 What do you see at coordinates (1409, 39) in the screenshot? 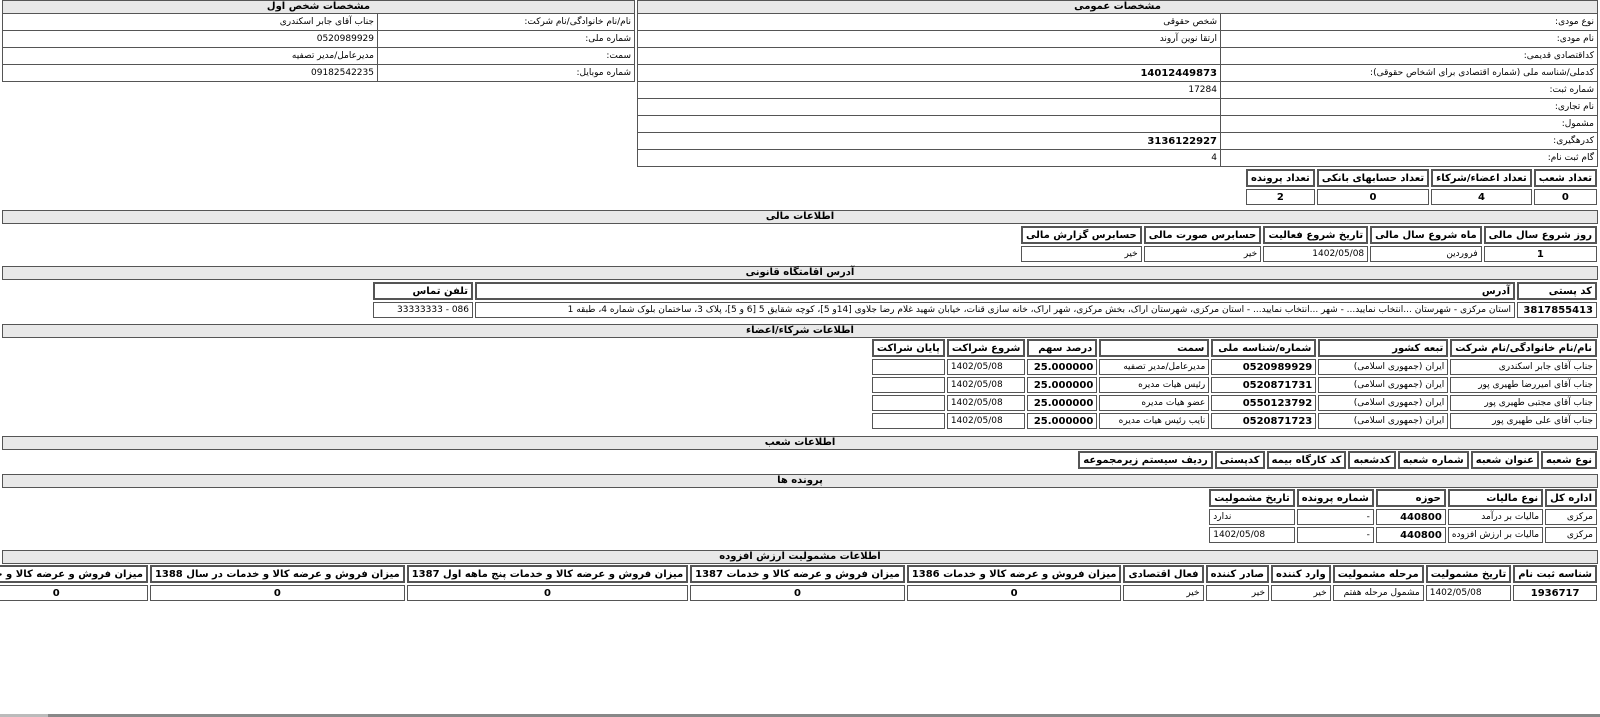
I see `general-key: نام مودی:` at bounding box center [1409, 39].